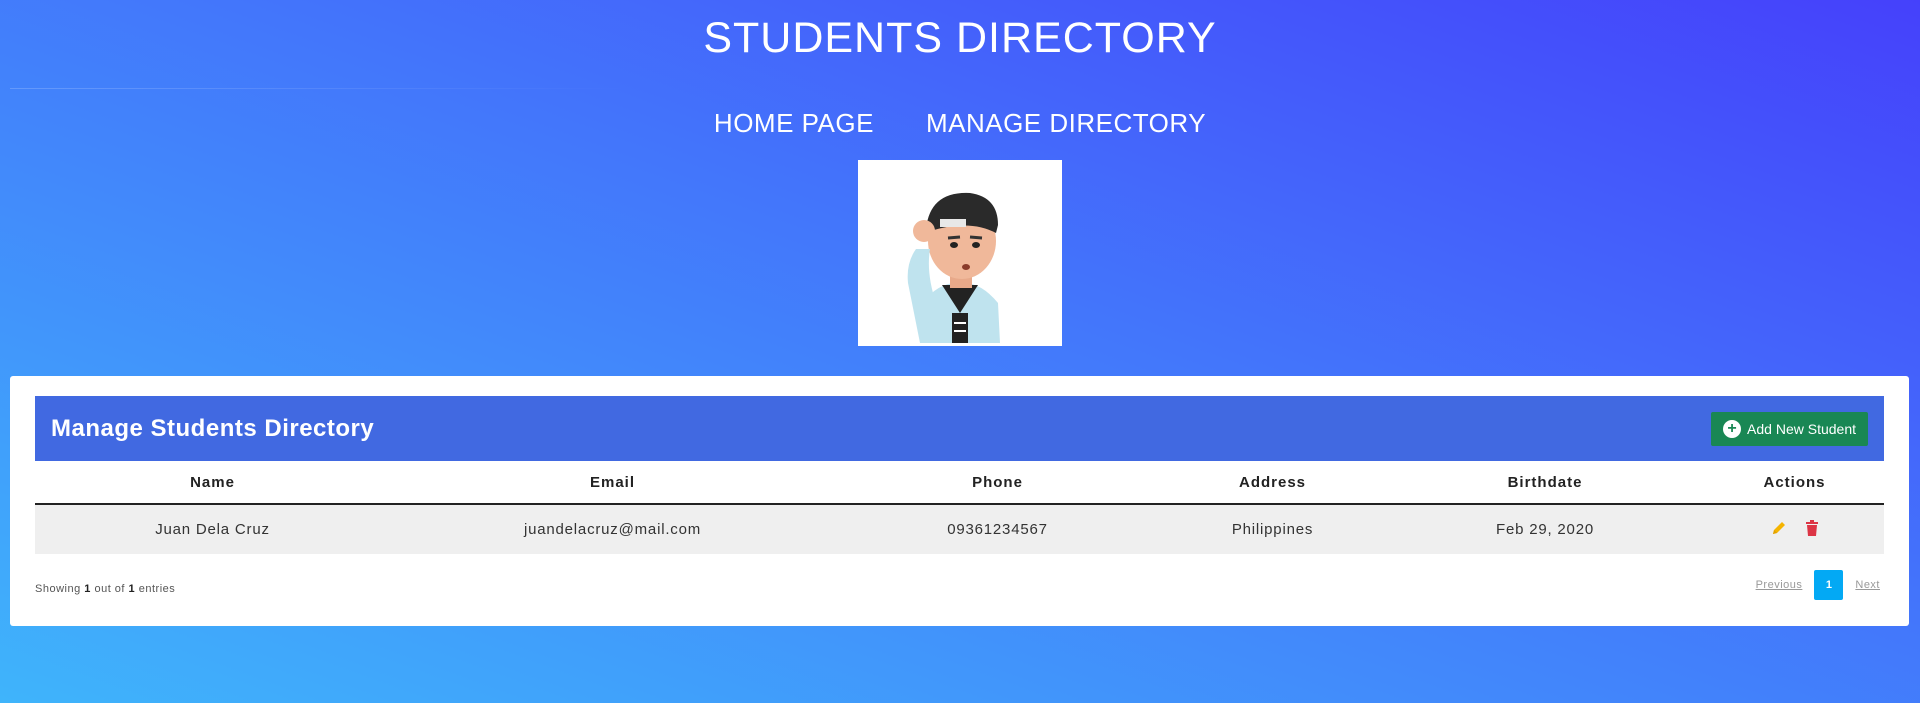 The width and height of the screenshot is (1920, 703). I want to click on avatar, so click(960, 253).